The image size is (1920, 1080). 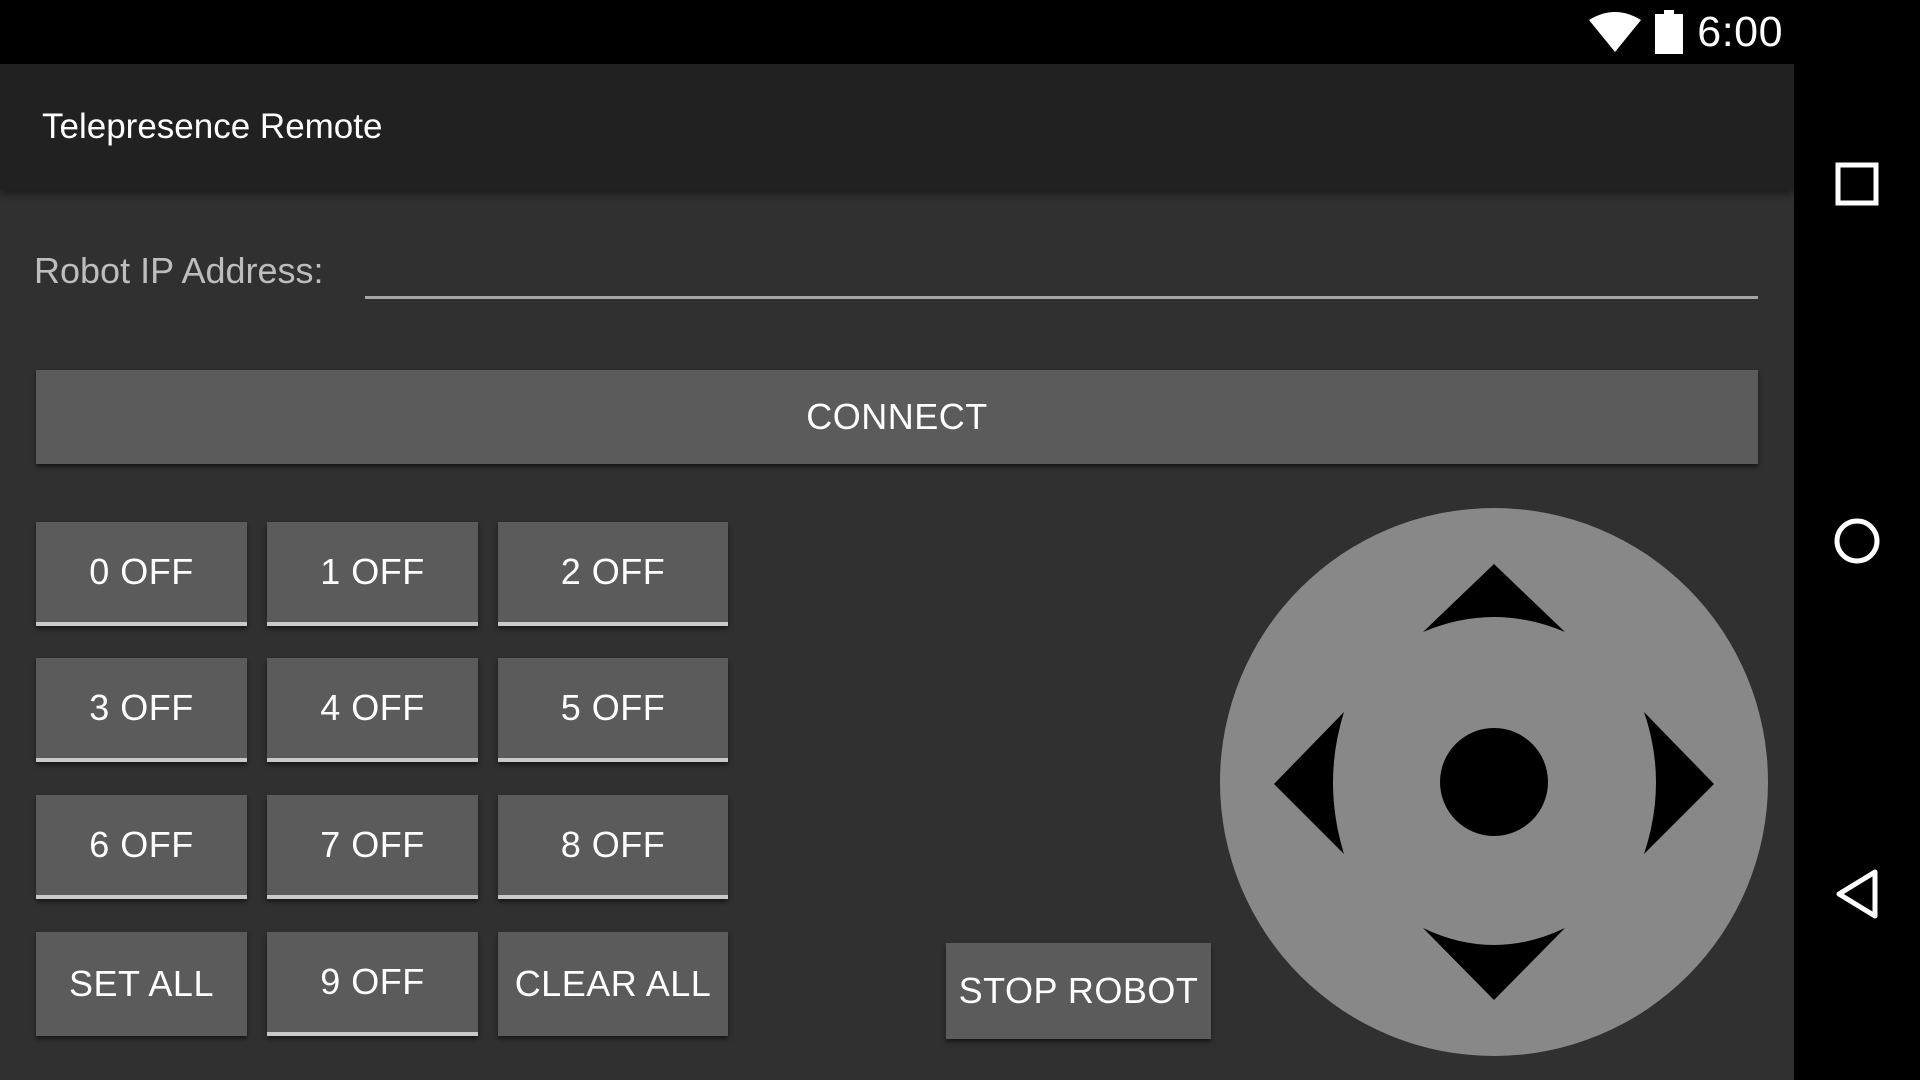 I want to click on toggle-4-button: 4 OFF, so click(x=372, y=710).